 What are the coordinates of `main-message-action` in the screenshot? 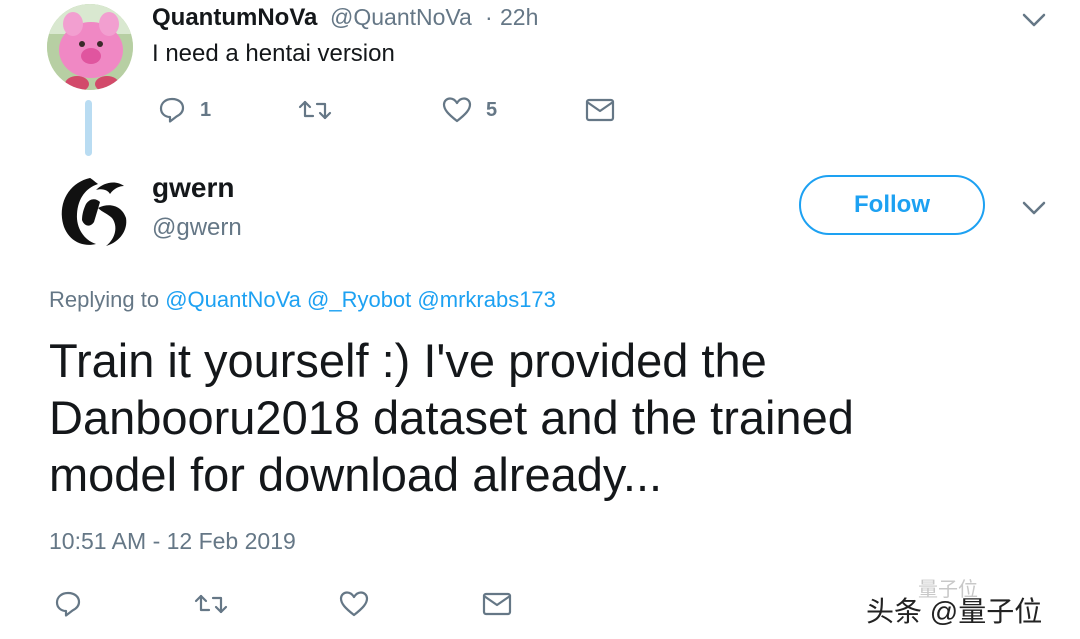 It's located at (497, 604).